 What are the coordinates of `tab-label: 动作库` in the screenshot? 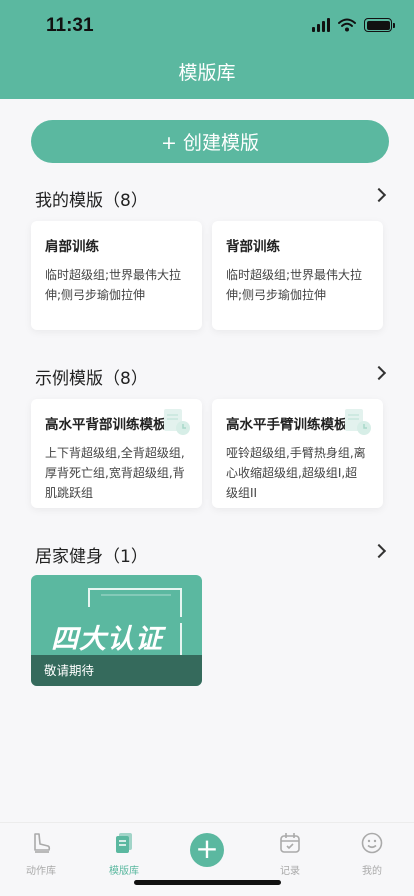 It's located at (41, 871).